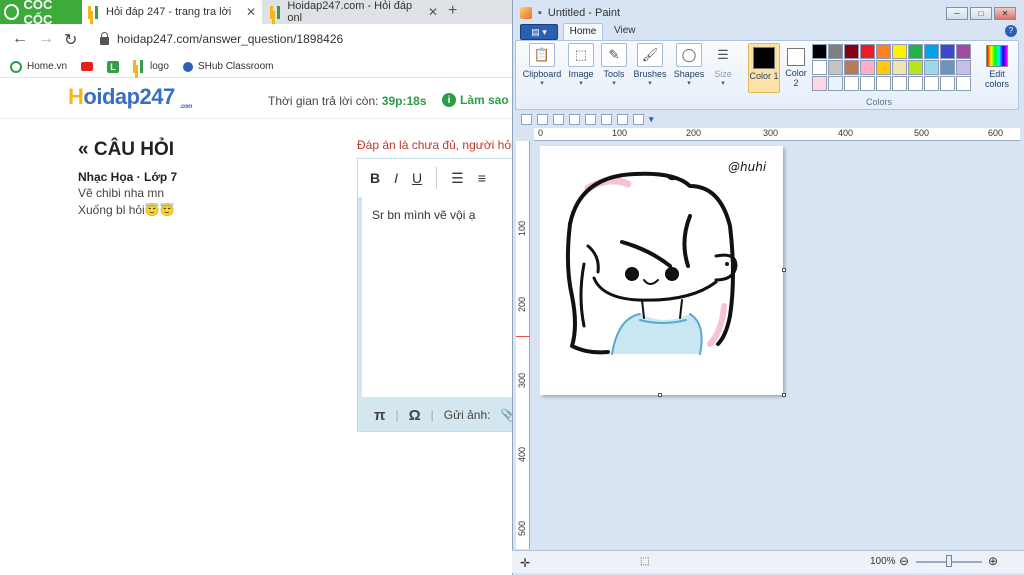 Image resolution: width=1024 pixels, height=575 pixels. What do you see at coordinates (689, 74) in the screenshot?
I see `group-label: Shapes` at bounding box center [689, 74].